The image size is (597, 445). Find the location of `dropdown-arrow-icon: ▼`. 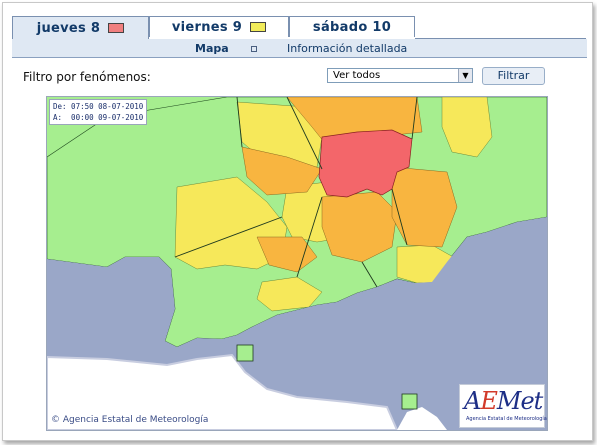

dropdown-arrow-icon: ▼ is located at coordinates (465, 75).